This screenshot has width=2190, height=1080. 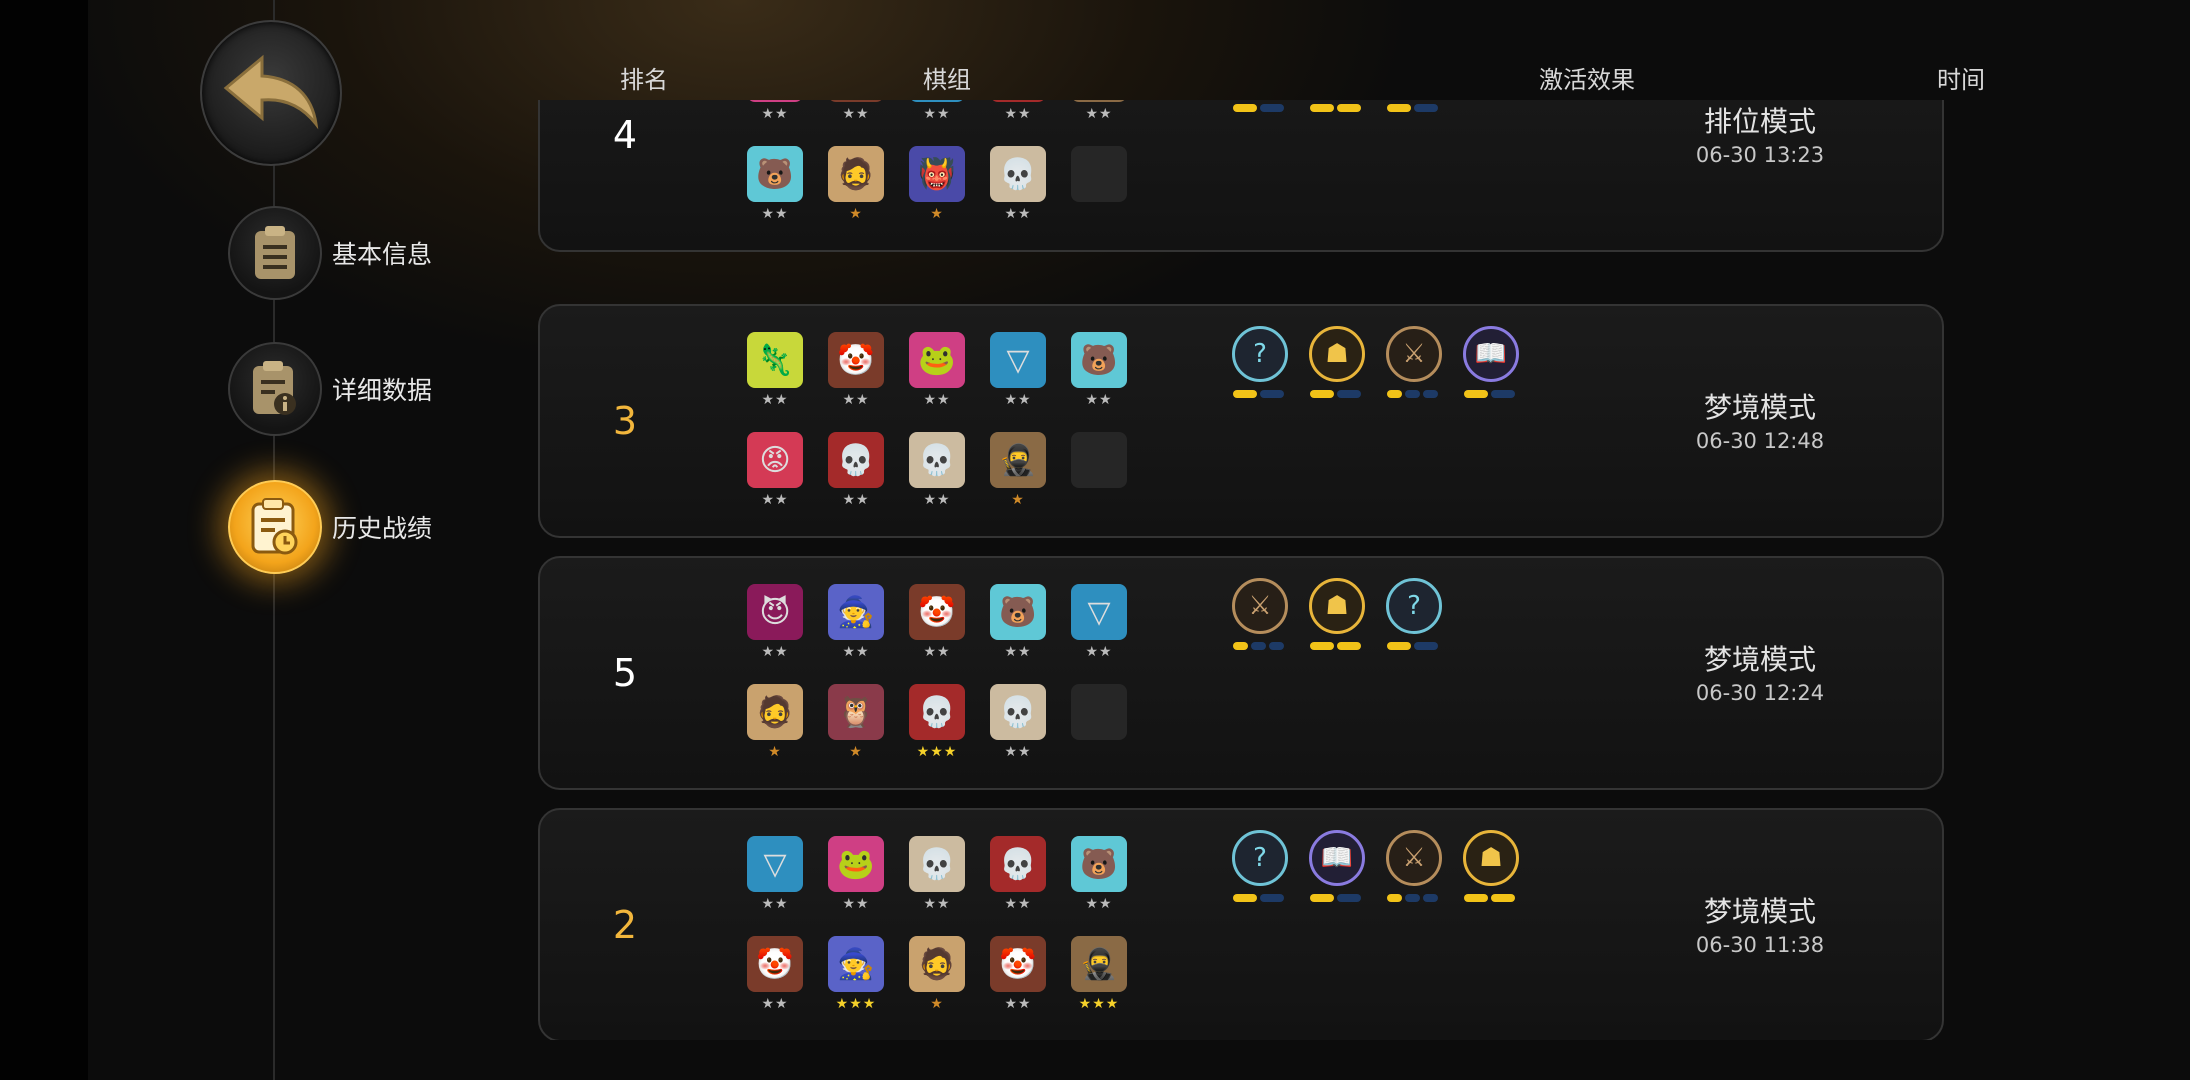 I want to click on piece-lineup: 😈 ★★ 🧙 ★★ 🤡 ★★ 🐻 ★★ ▽ ★★ 🧔 ★ 🦉 ★ 💀 ★★★ 💀 ★★, so click(x=945, y=684).